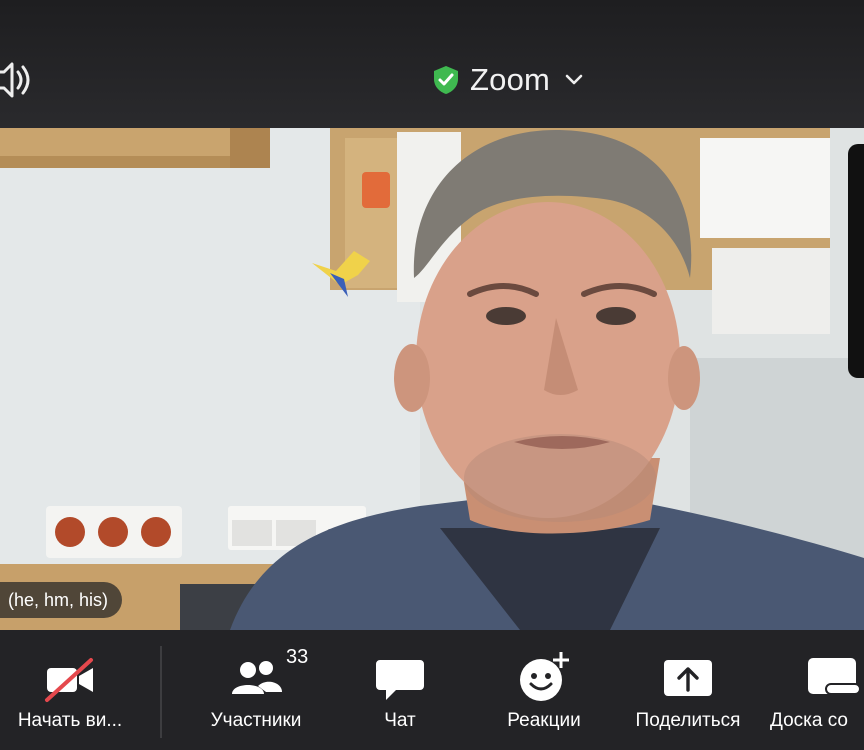  I want to click on app-title: Zoom, so click(510, 79).